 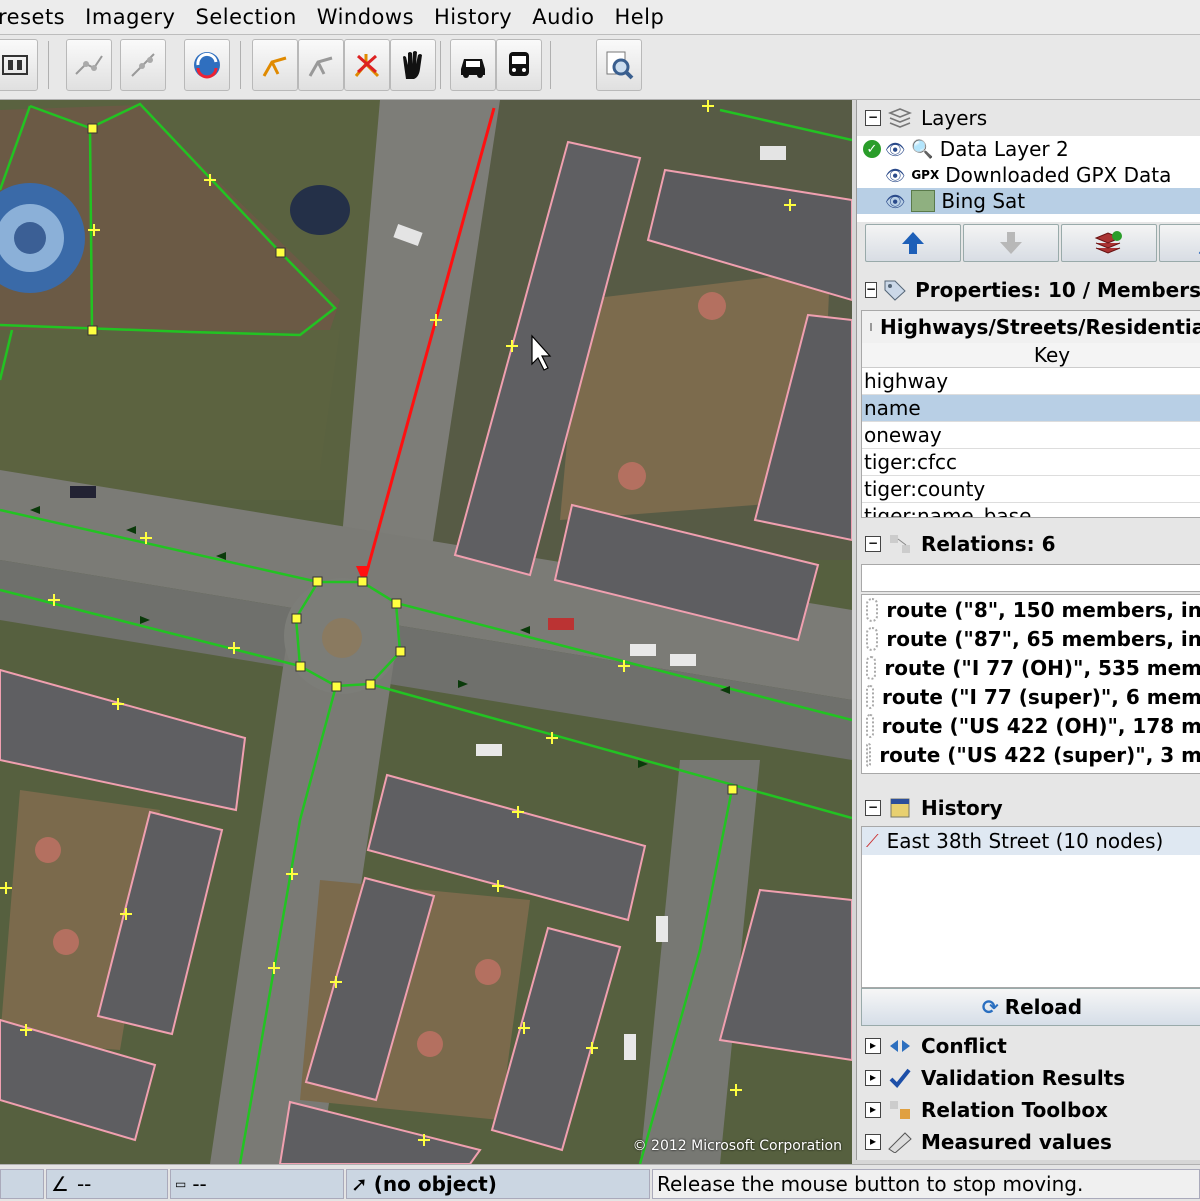 What do you see at coordinates (1031, 725) in the screenshot?
I see `list-item: route ("US 422 (OH)", 178 m` at bounding box center [1031, 725].